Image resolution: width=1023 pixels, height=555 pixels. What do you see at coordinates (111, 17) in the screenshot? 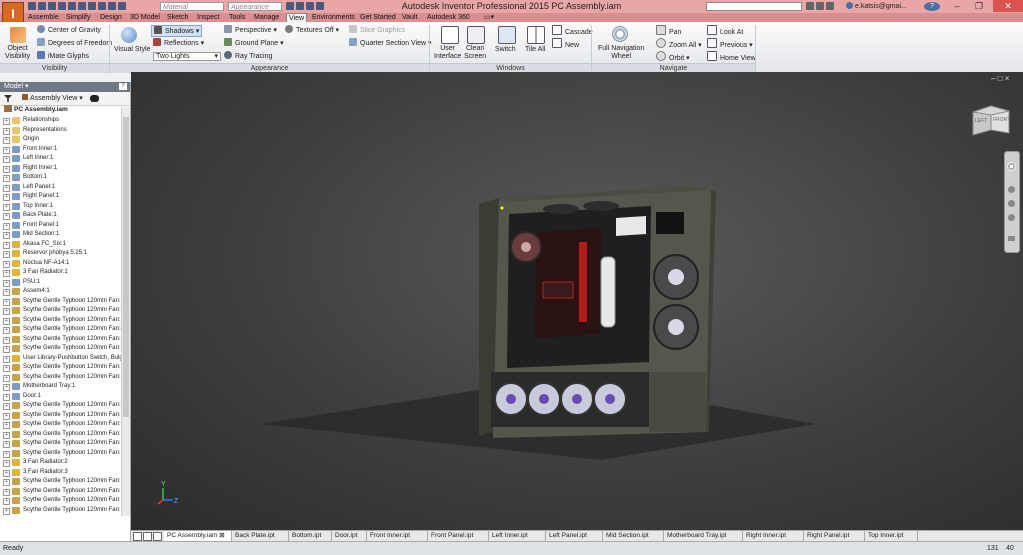
I see `tab-design: Design` at bounding box center [111, 17].